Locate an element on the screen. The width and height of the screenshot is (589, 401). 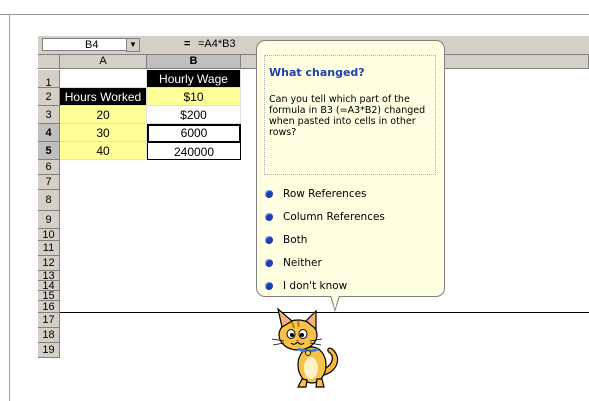
option-label: Both is located at coordinates (295, 240).